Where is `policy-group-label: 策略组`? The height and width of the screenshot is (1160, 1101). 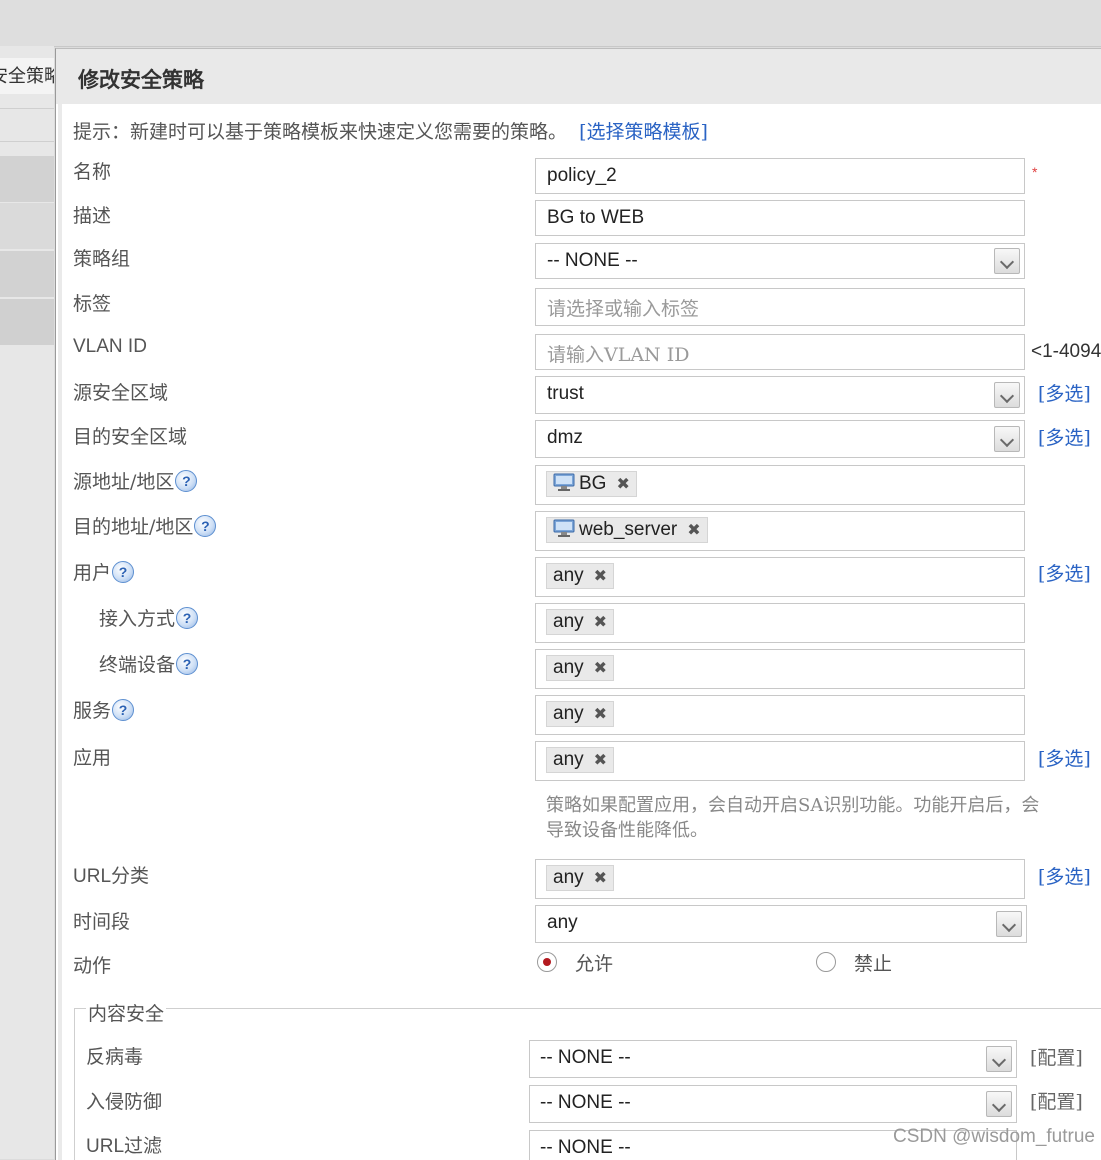
policy-group-label: 策略组 is located at coordinates (102, 259).